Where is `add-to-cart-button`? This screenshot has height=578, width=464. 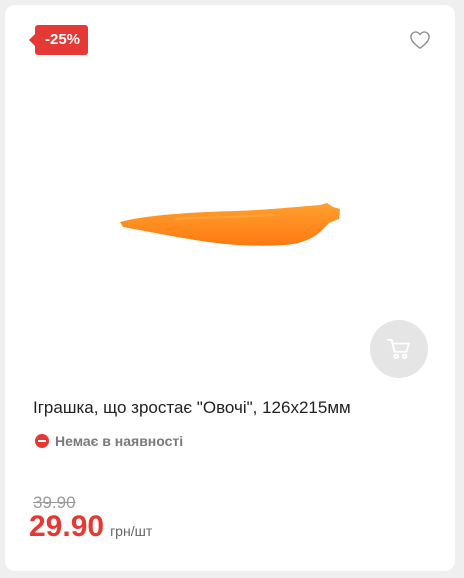
add-to-cart-button is located at coordinates (399, 349).